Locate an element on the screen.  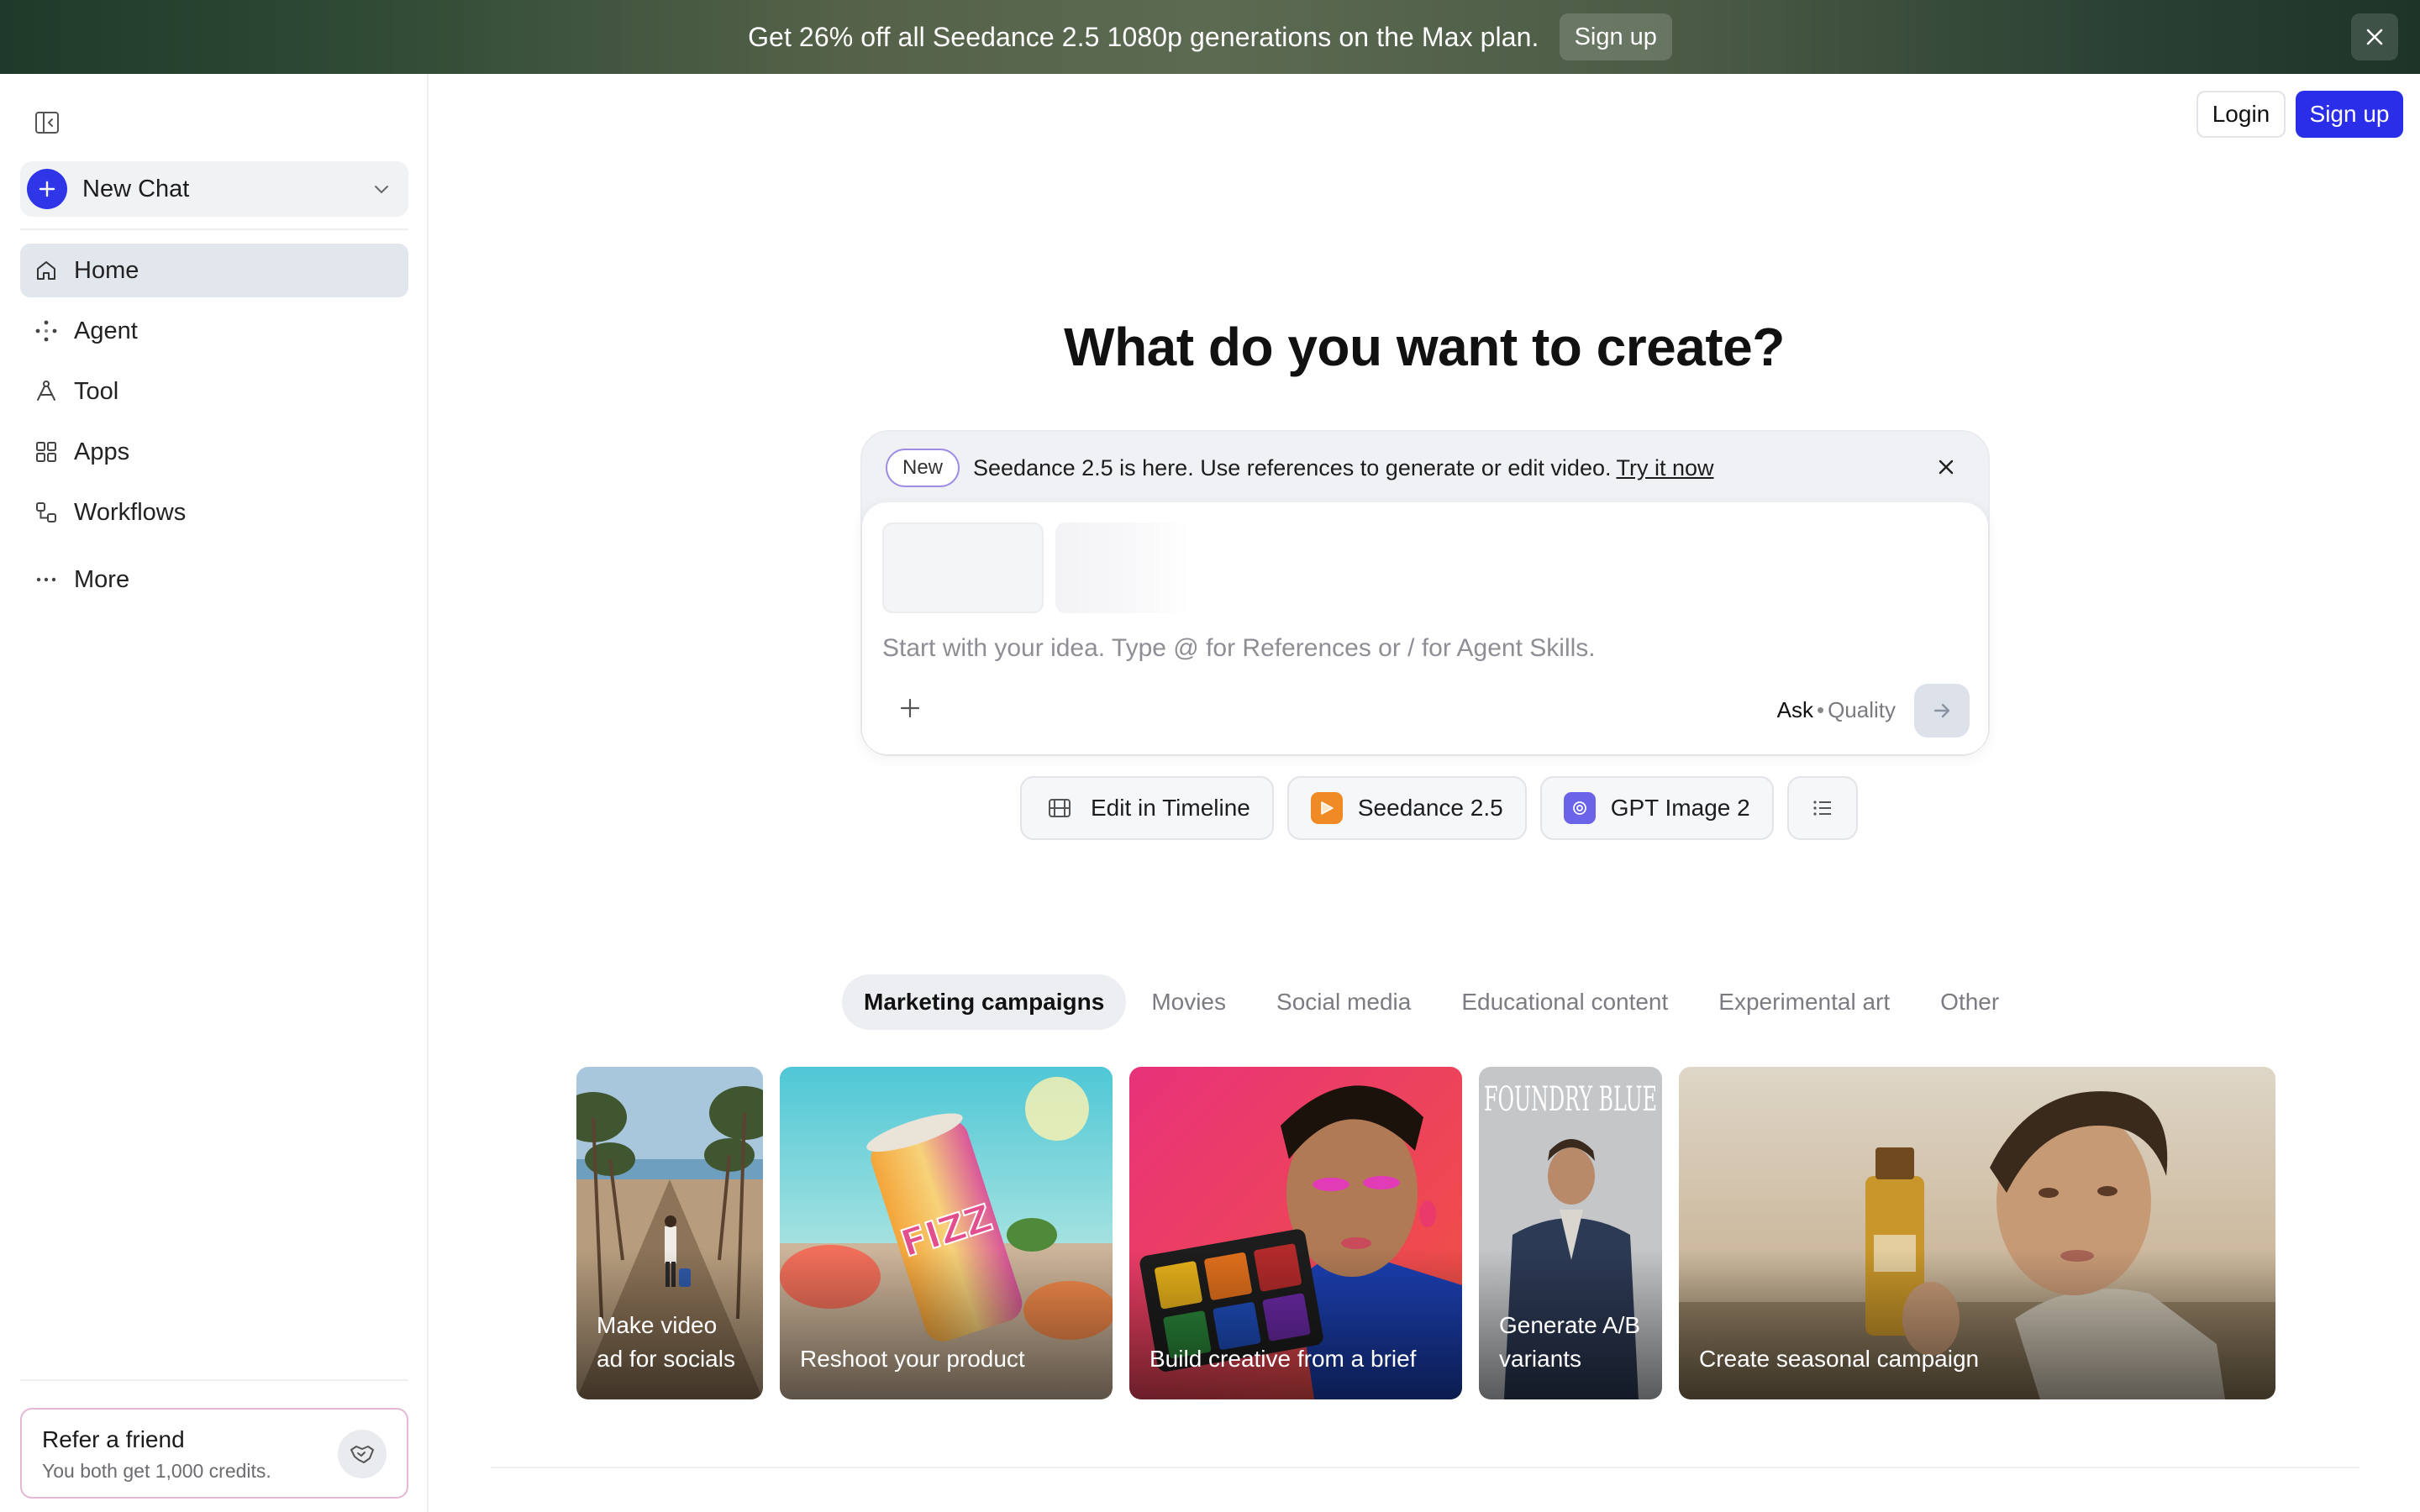
gpt-image-chip: GPT Image 2 is located at coordinates (1656, 808).